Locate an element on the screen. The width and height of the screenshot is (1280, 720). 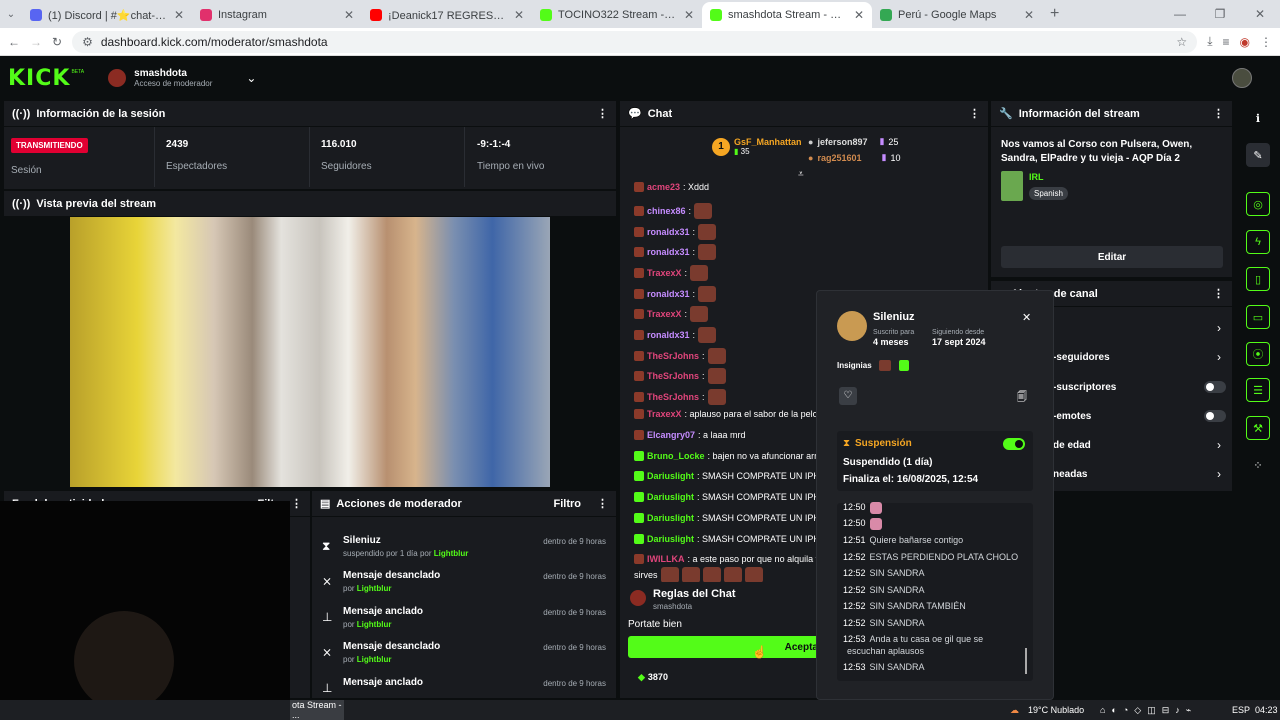
bookmark-star-icon: ☆ is located at coordinates (1181, 42).